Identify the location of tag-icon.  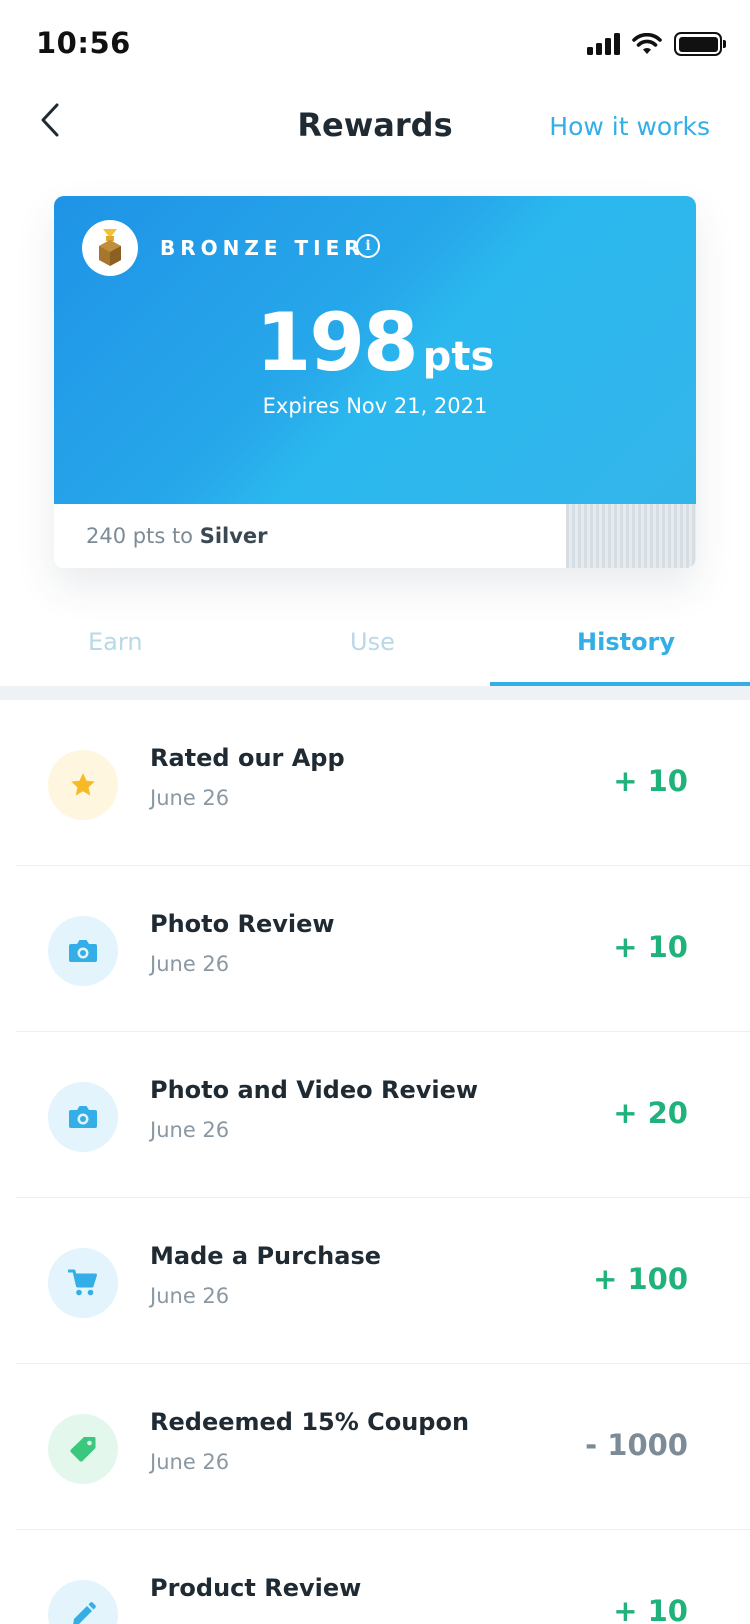
(83, 1449).